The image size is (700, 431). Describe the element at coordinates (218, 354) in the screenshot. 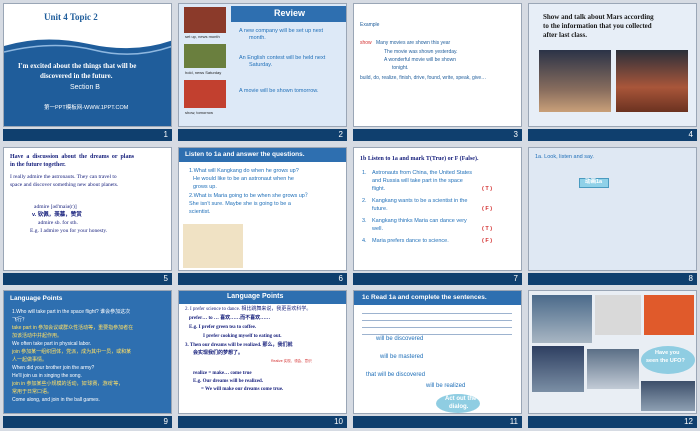

I see `line-6: 会实现我们的梦想了。` at that location.